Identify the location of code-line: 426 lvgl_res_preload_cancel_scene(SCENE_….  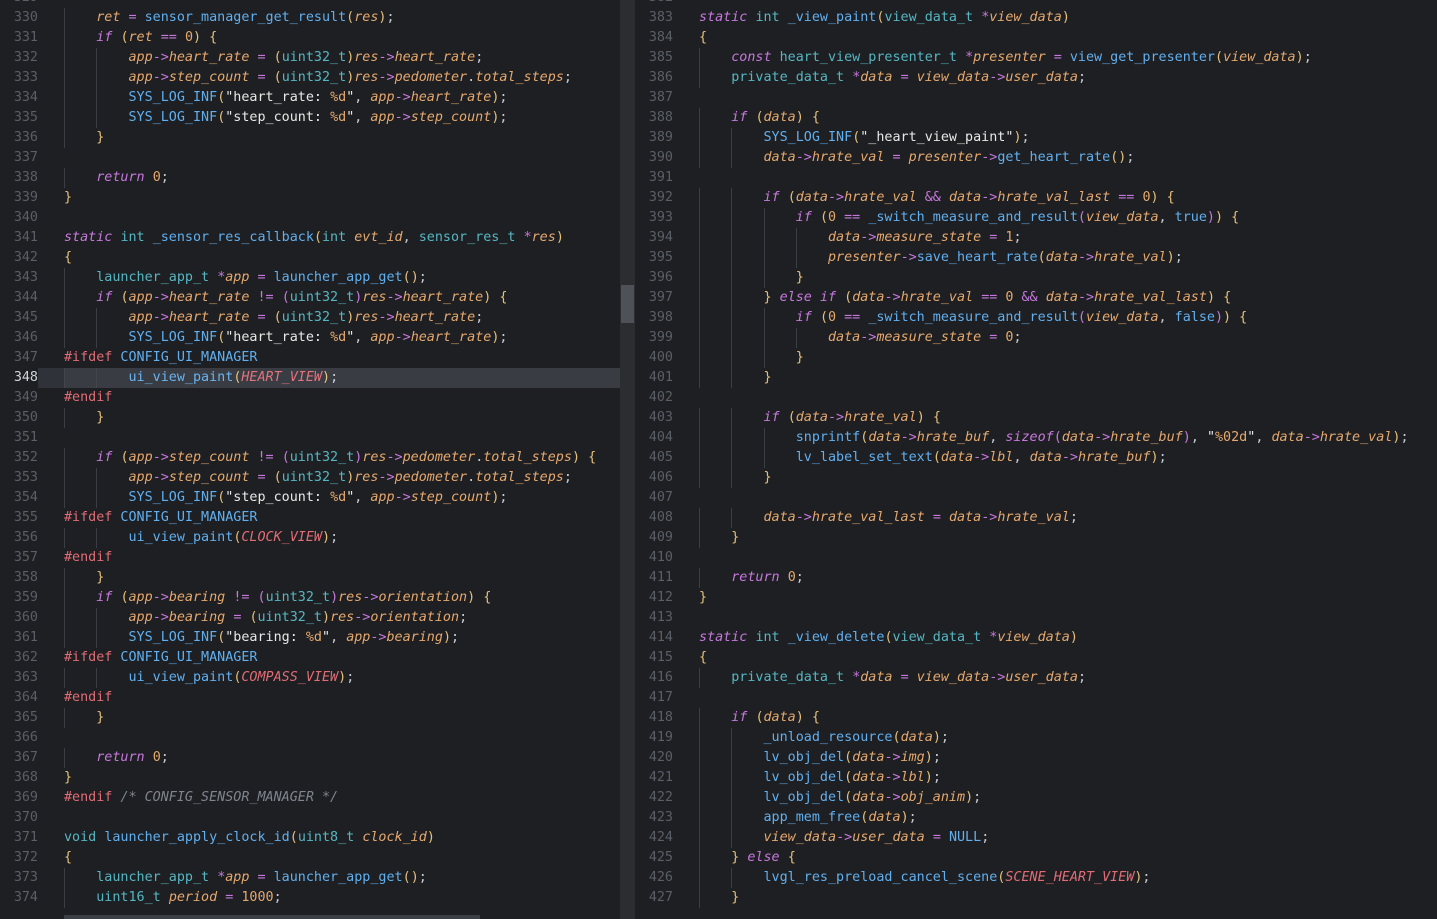
(1036, 878).